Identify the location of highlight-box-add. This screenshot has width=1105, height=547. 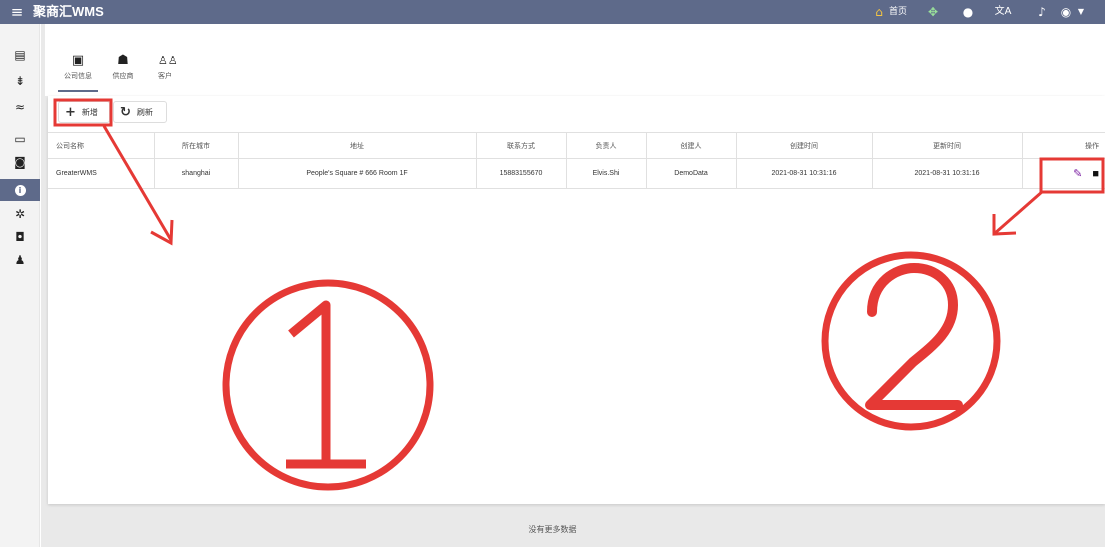
(83, 112).